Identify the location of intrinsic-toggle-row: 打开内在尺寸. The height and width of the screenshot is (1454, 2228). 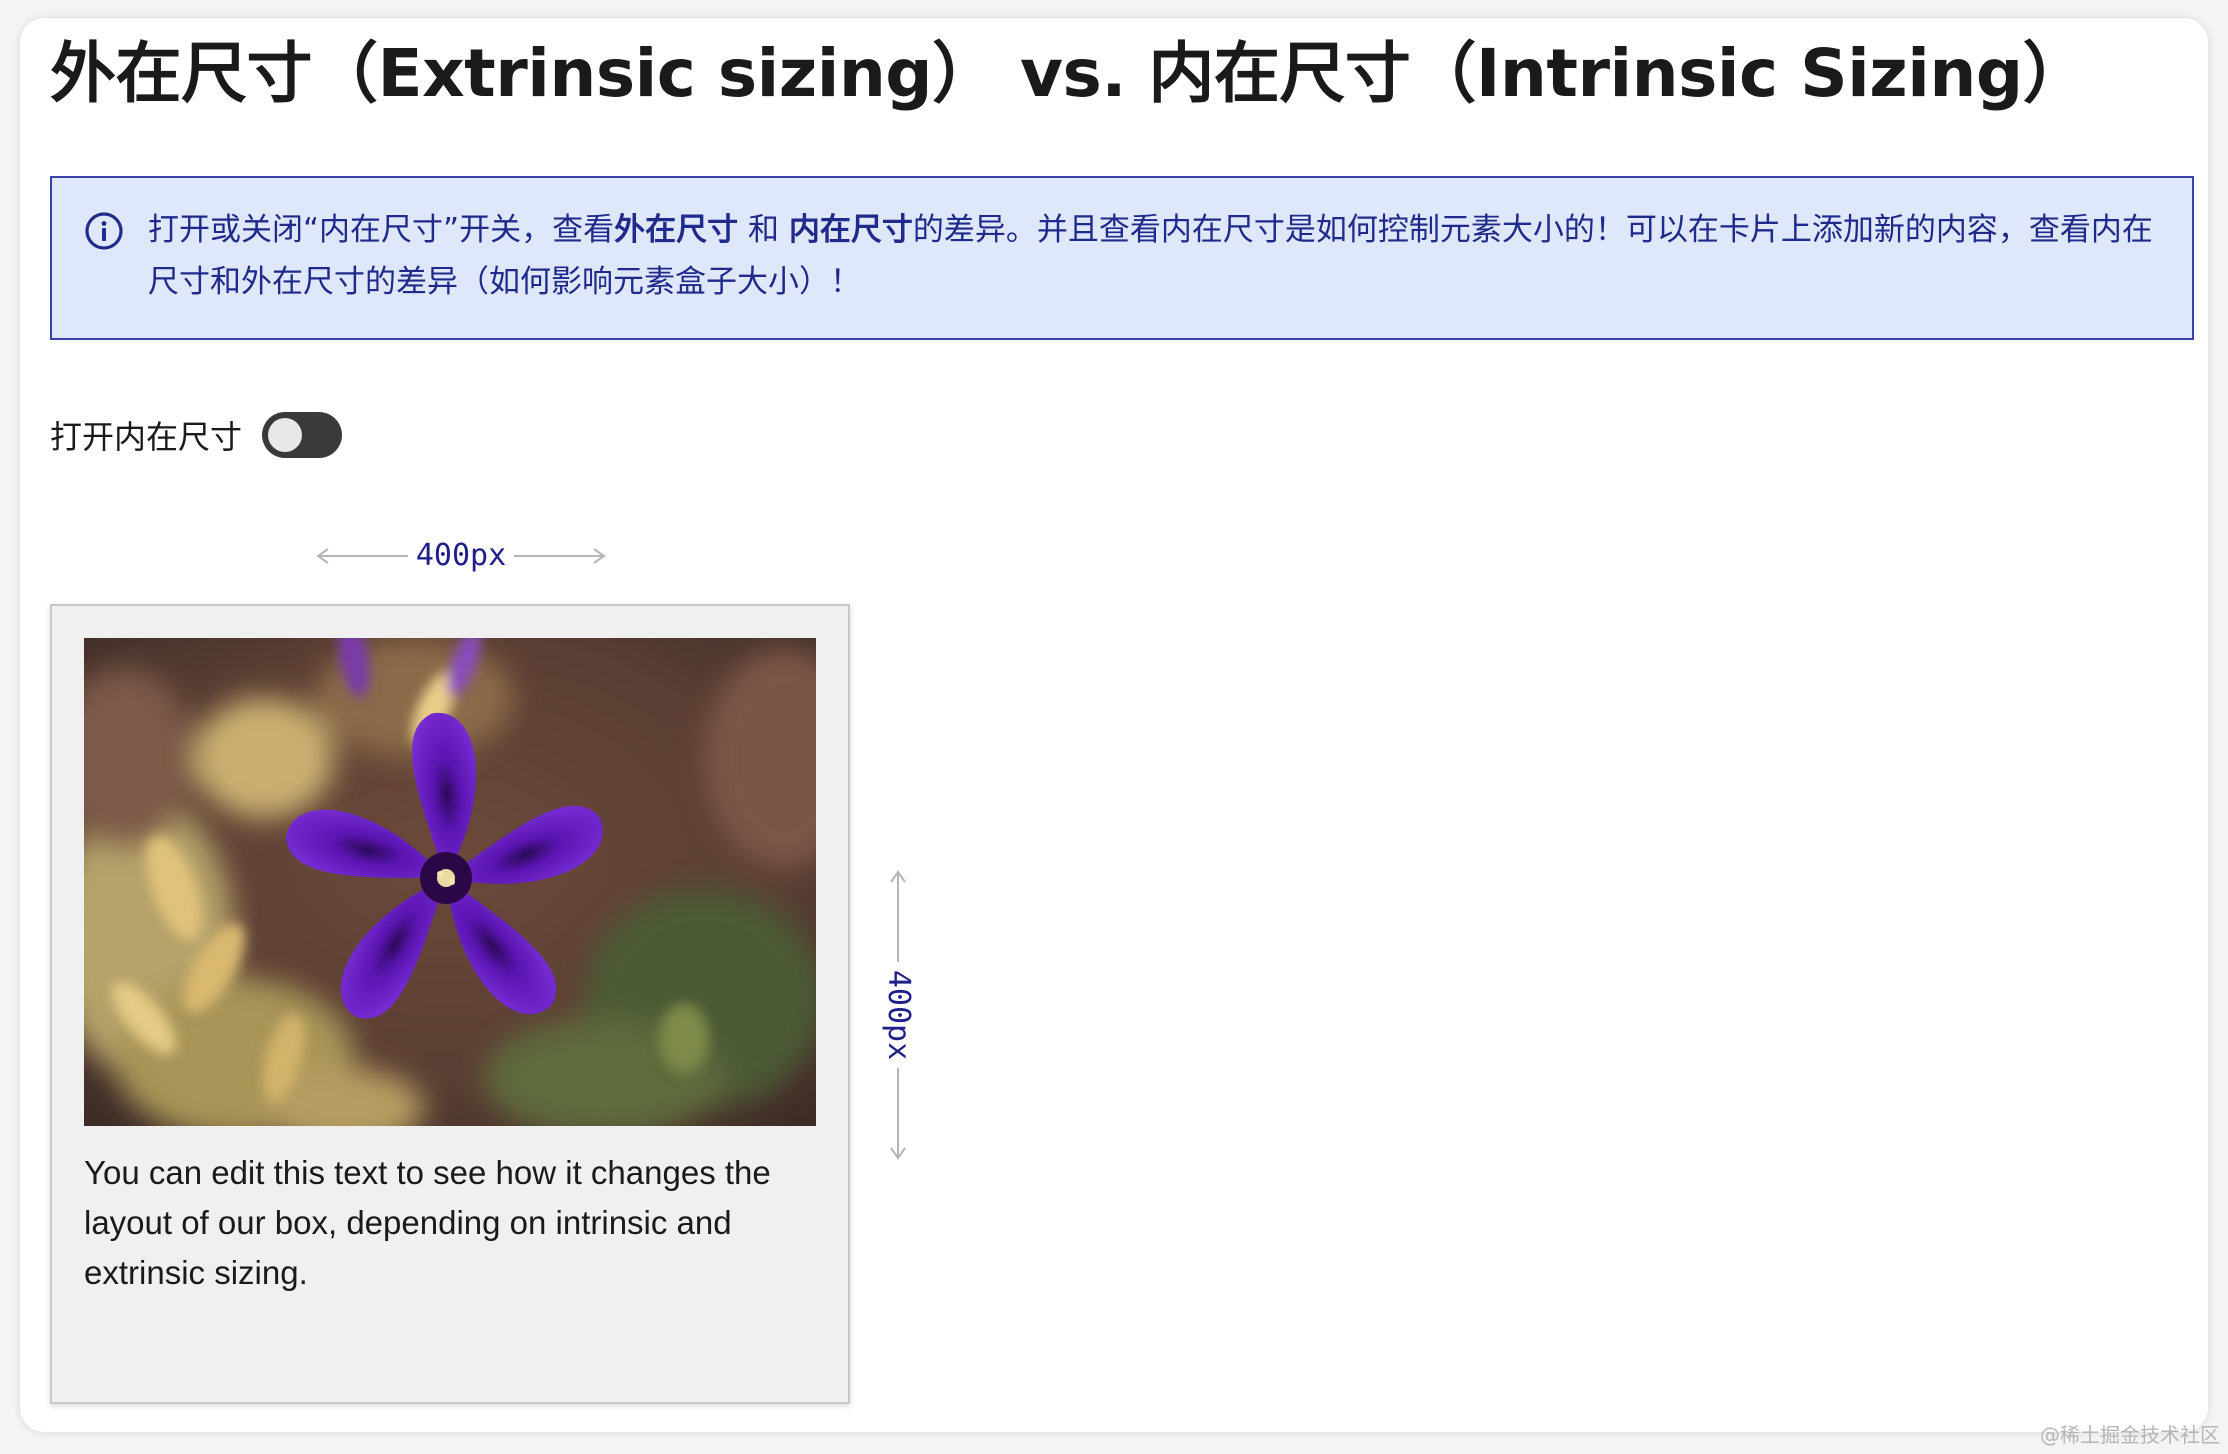
(196, 435).